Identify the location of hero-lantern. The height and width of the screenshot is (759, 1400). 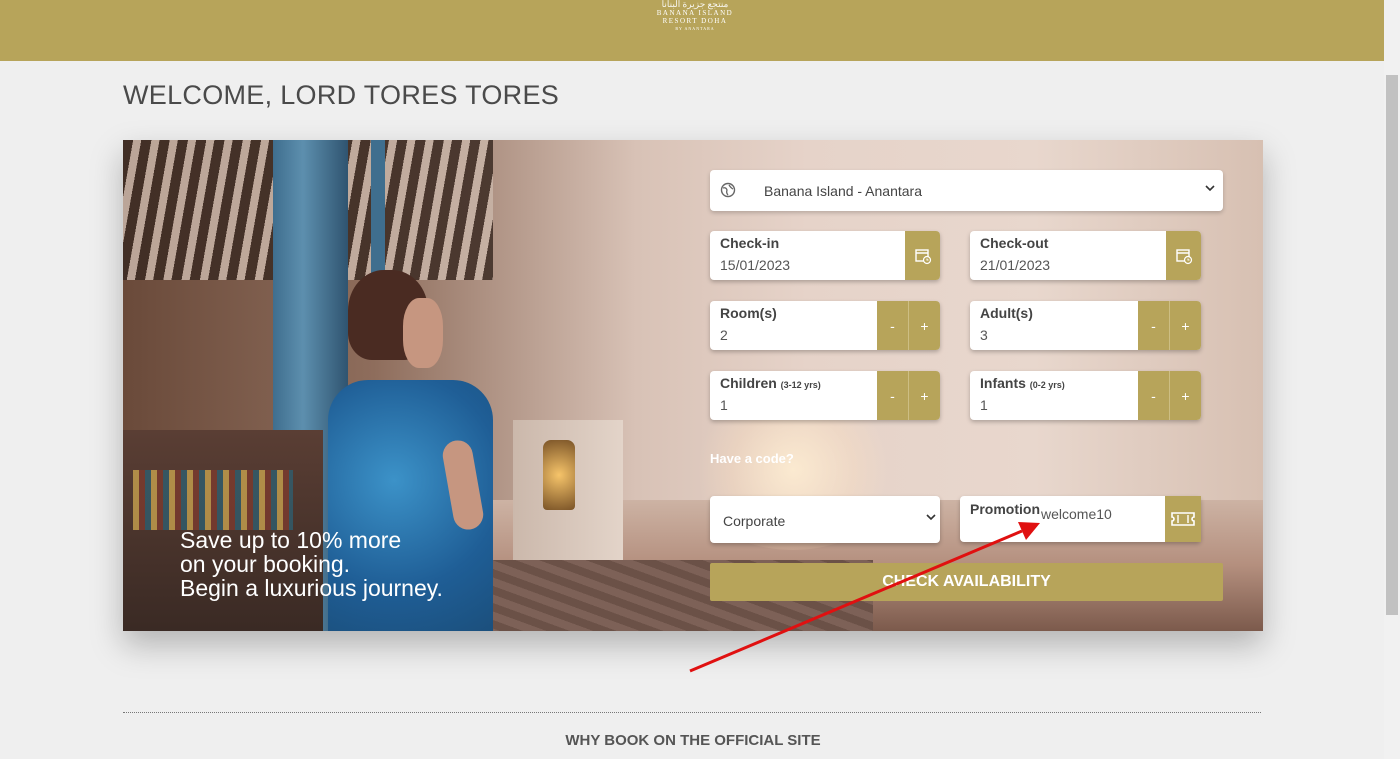
(559, 475).